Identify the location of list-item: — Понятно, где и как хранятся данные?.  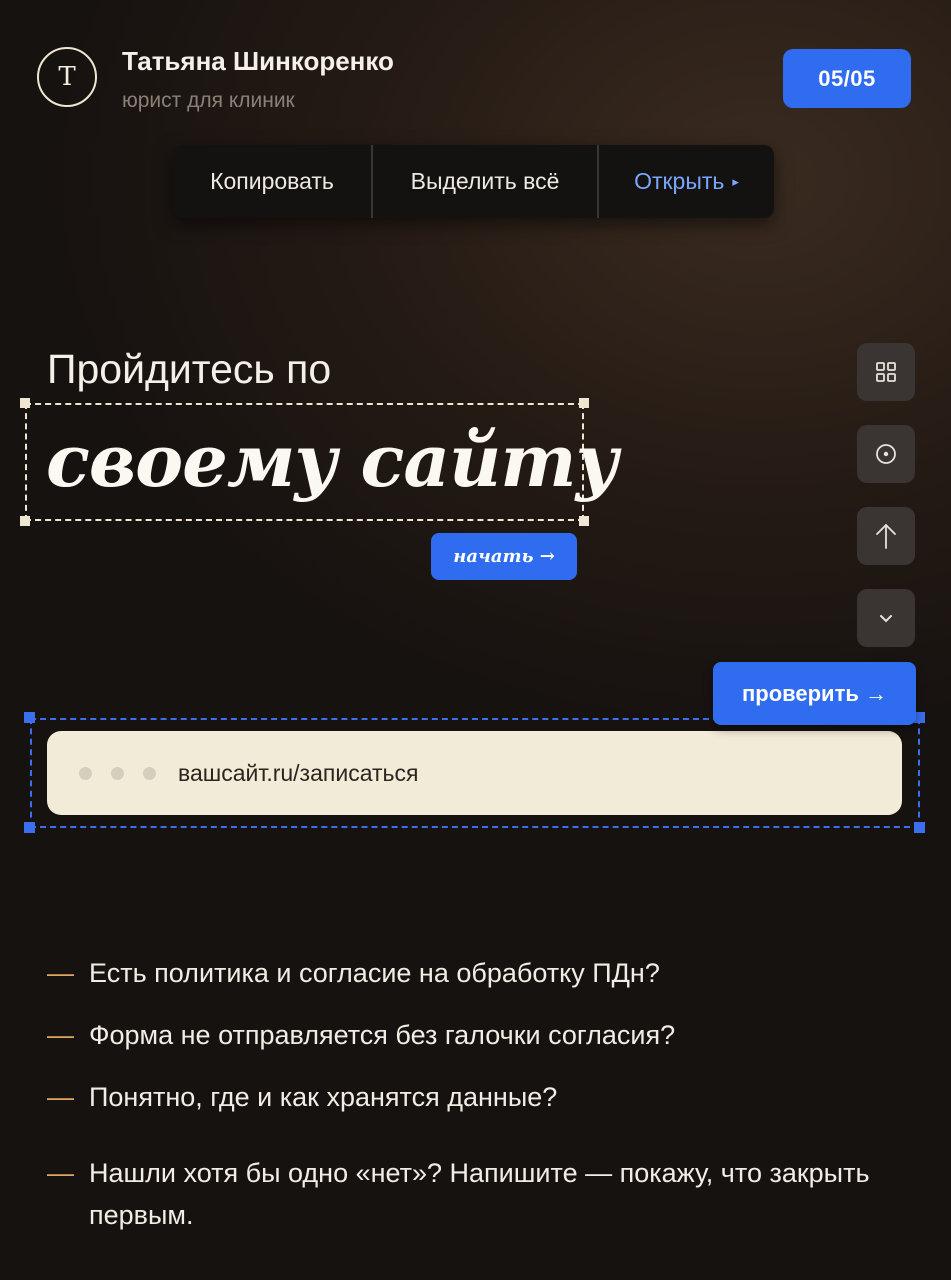
(468, 1097).